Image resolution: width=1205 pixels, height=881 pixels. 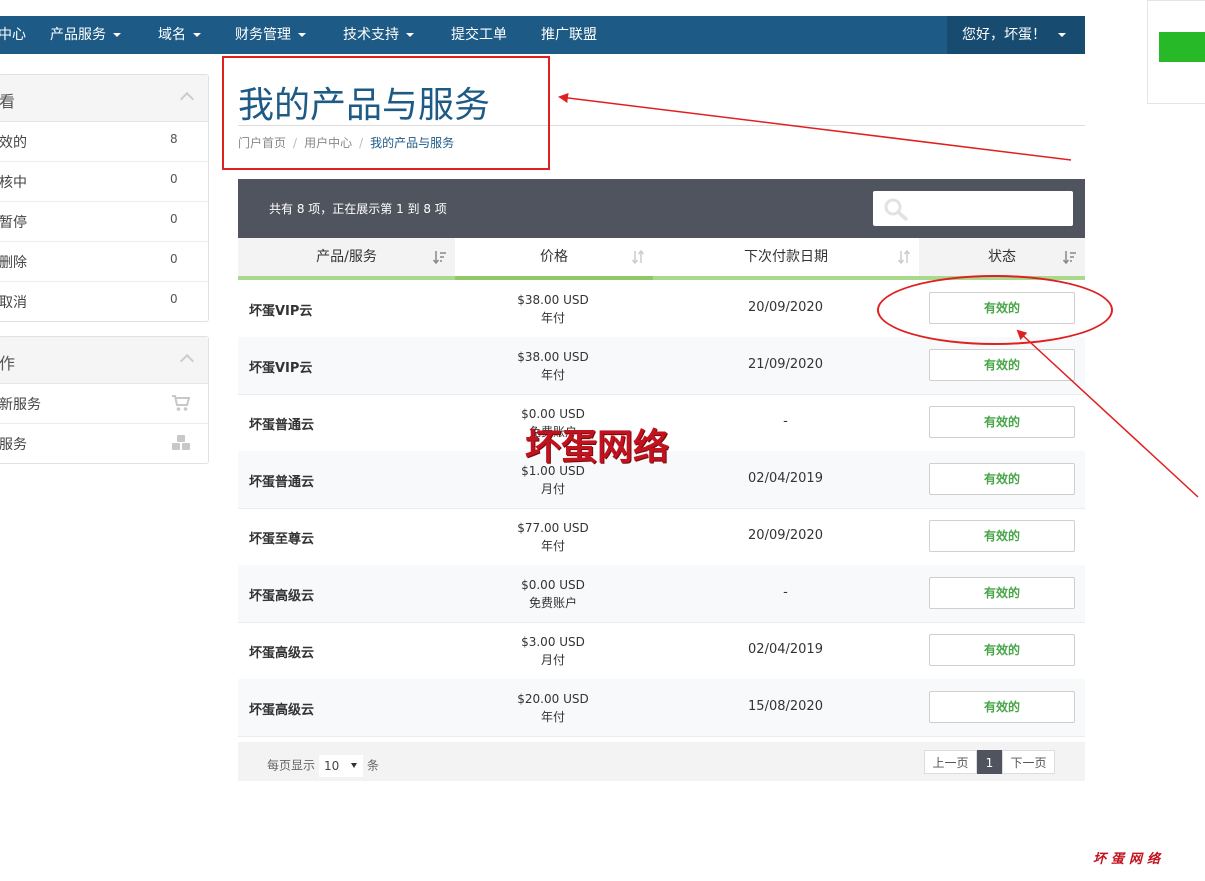 I want to click on watermark-corner-logo: 坏蛋网络, so click(x=1129, y=859).